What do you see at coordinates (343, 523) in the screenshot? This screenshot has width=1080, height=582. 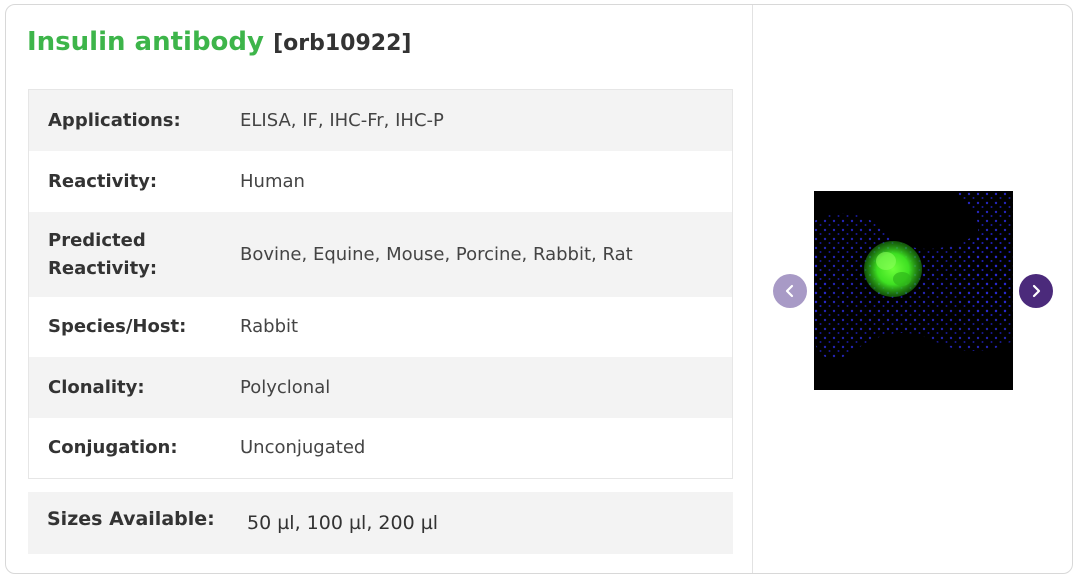 I see `sizes-value: 50 µl, 100 µl, 200 µl` at bounding box center [343, 523].